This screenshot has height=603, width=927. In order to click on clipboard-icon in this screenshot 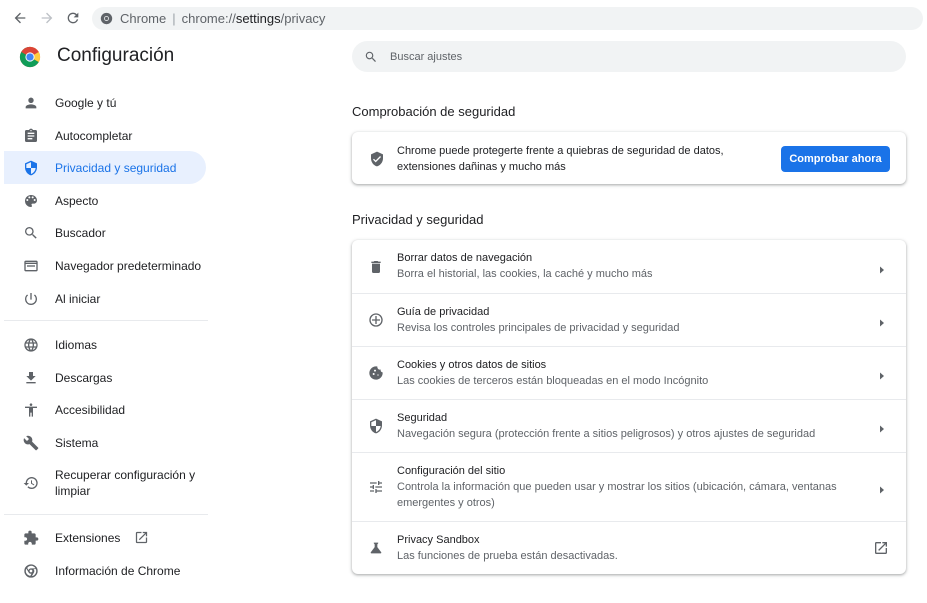, I will do `click(31, 136)`.